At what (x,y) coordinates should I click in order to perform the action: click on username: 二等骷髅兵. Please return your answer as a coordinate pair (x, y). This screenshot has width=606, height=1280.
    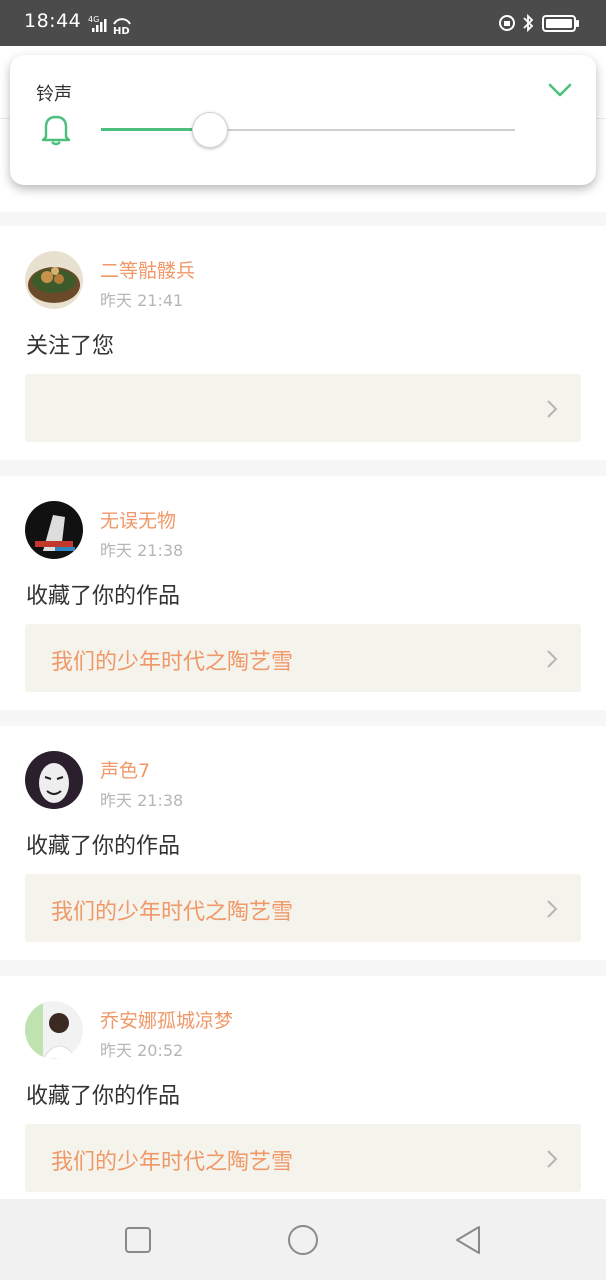
    Looking at the image, I should click on (147, 269).